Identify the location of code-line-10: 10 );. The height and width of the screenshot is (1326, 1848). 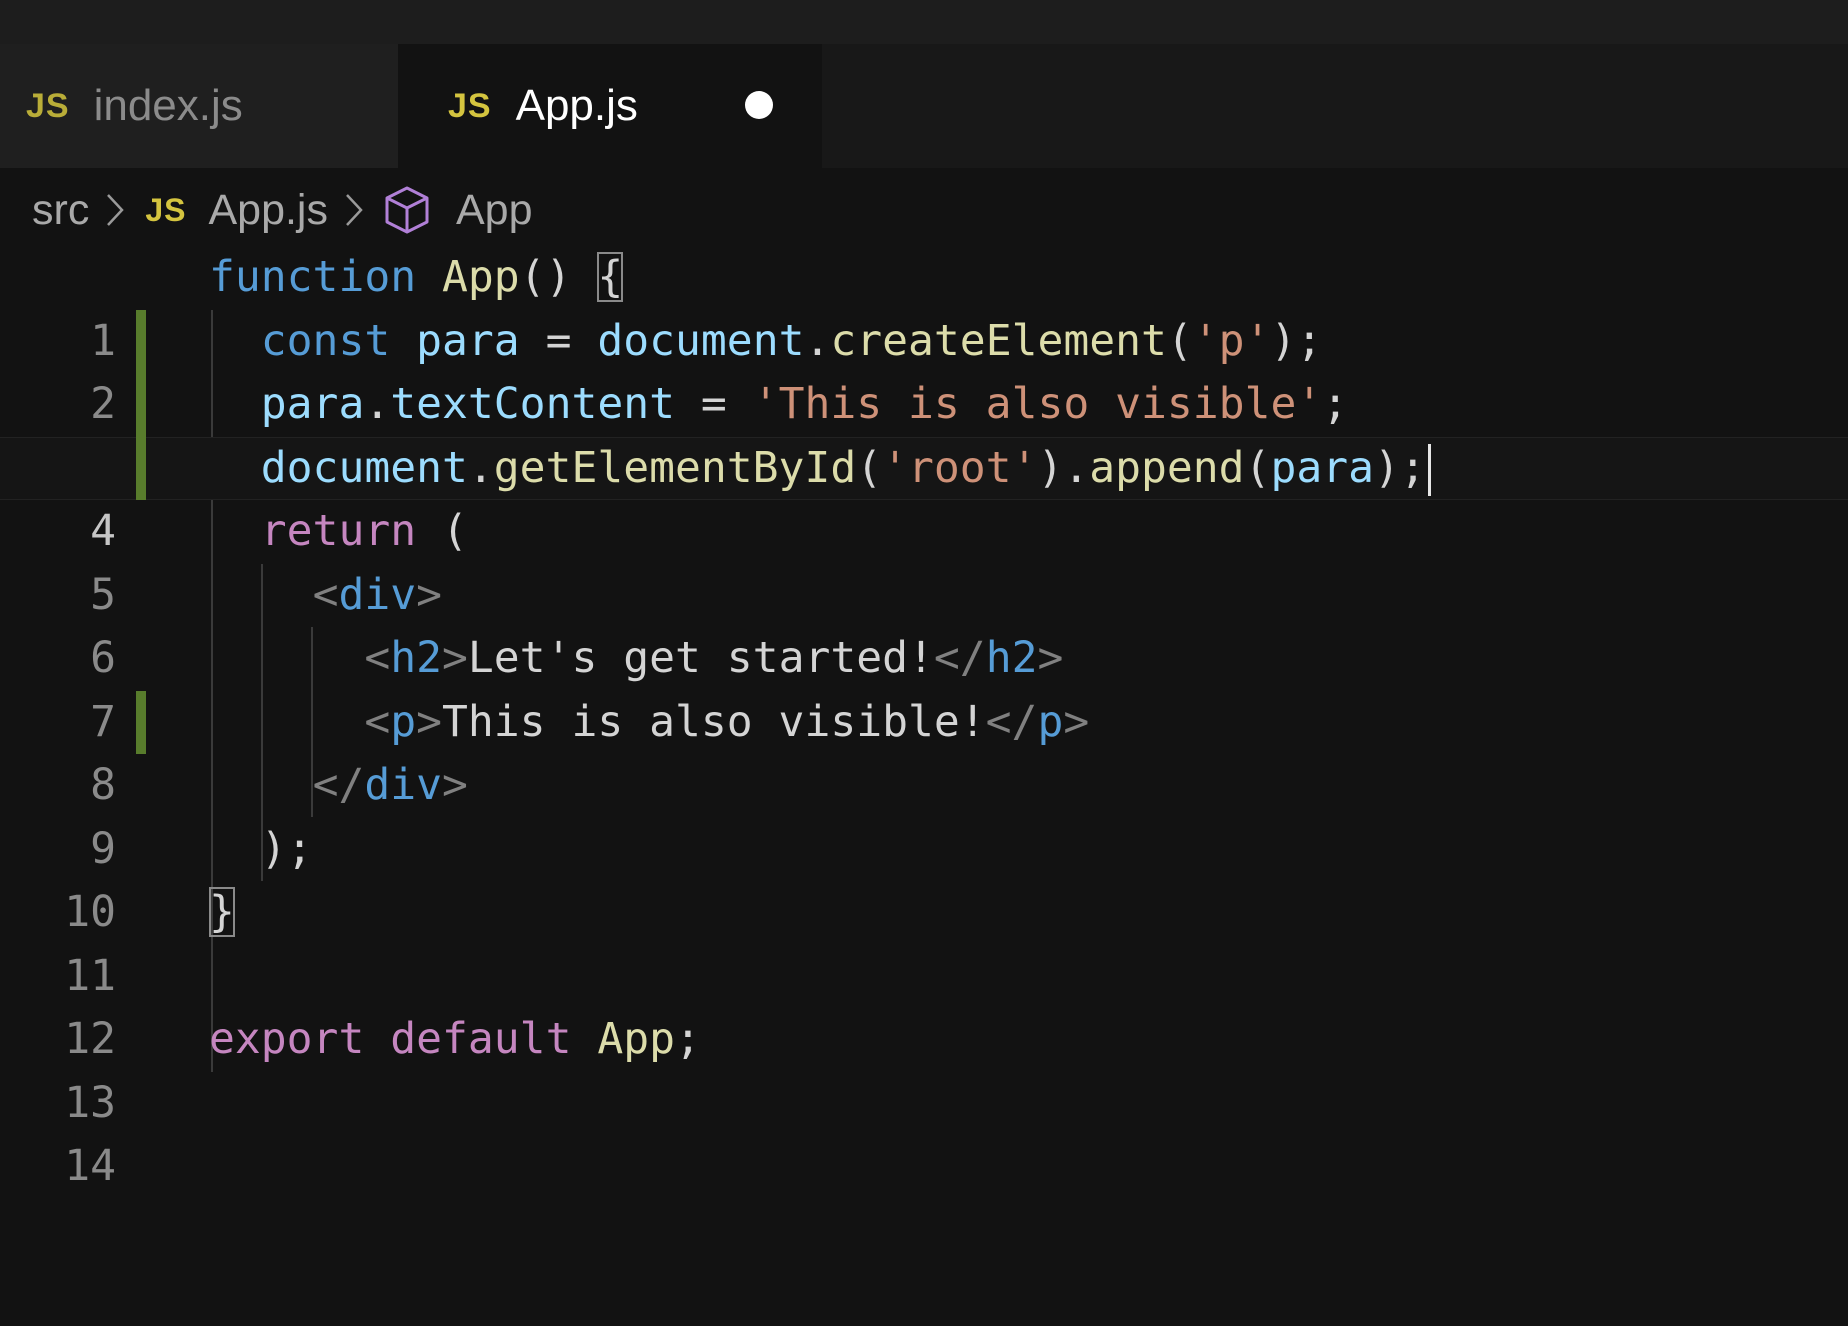
(924, 878).